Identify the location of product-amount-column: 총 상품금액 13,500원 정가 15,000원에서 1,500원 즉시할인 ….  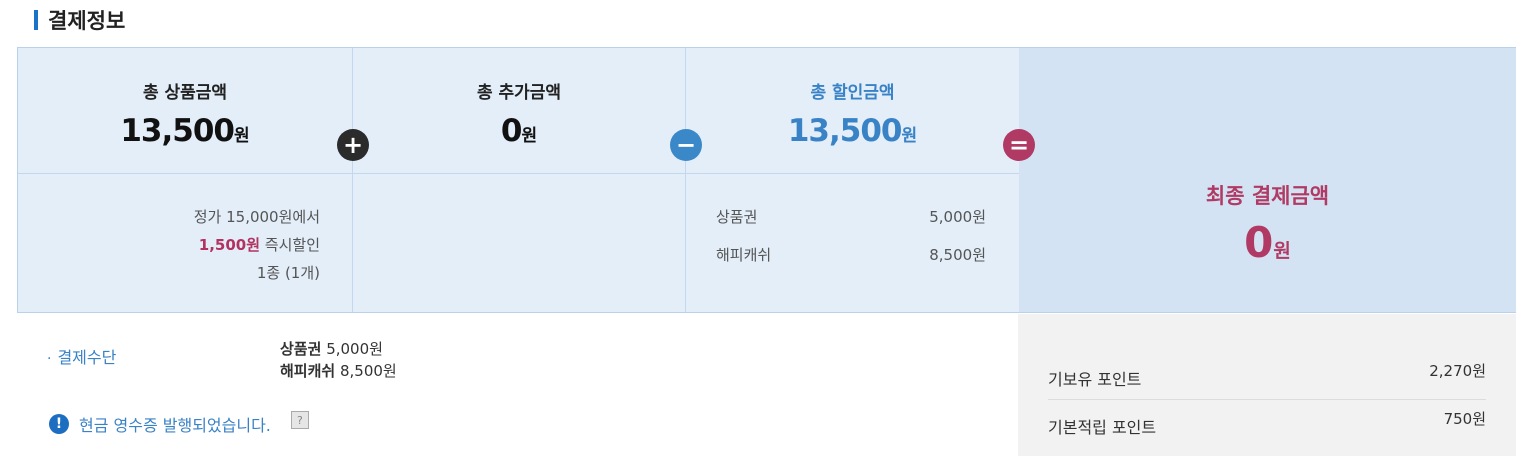
(185, 180).